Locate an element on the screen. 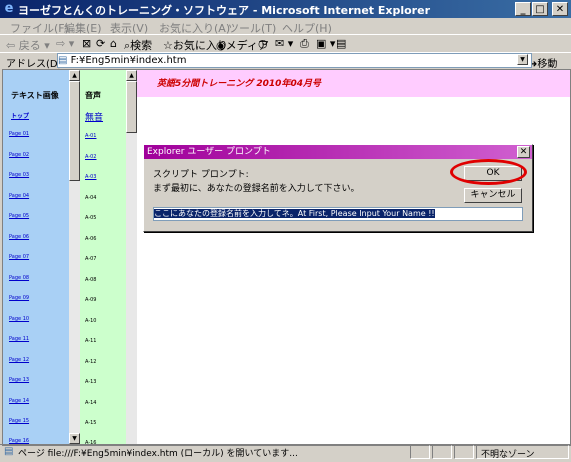 The image size is (571, 462). text-image-header: テキスト画像 is located at coordinates (35, 95).